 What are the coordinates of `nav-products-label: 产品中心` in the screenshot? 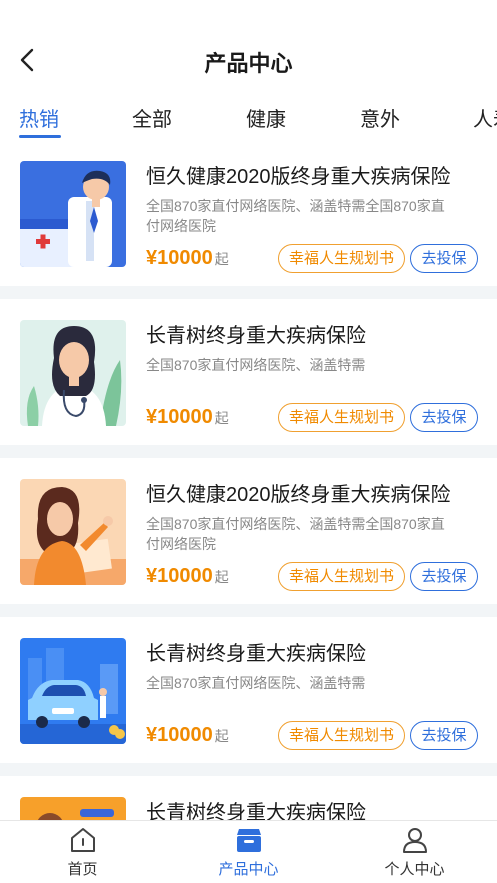 It's located at (248, 869).